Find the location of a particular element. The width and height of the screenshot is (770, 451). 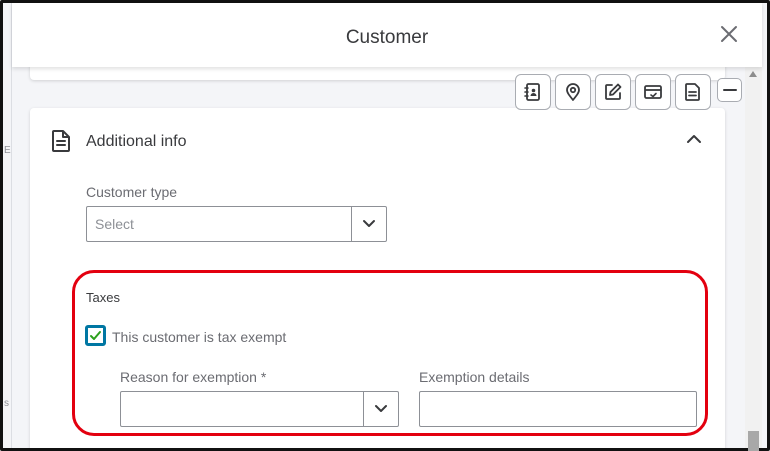

additional-info-button is located at coordinates (693, 92).